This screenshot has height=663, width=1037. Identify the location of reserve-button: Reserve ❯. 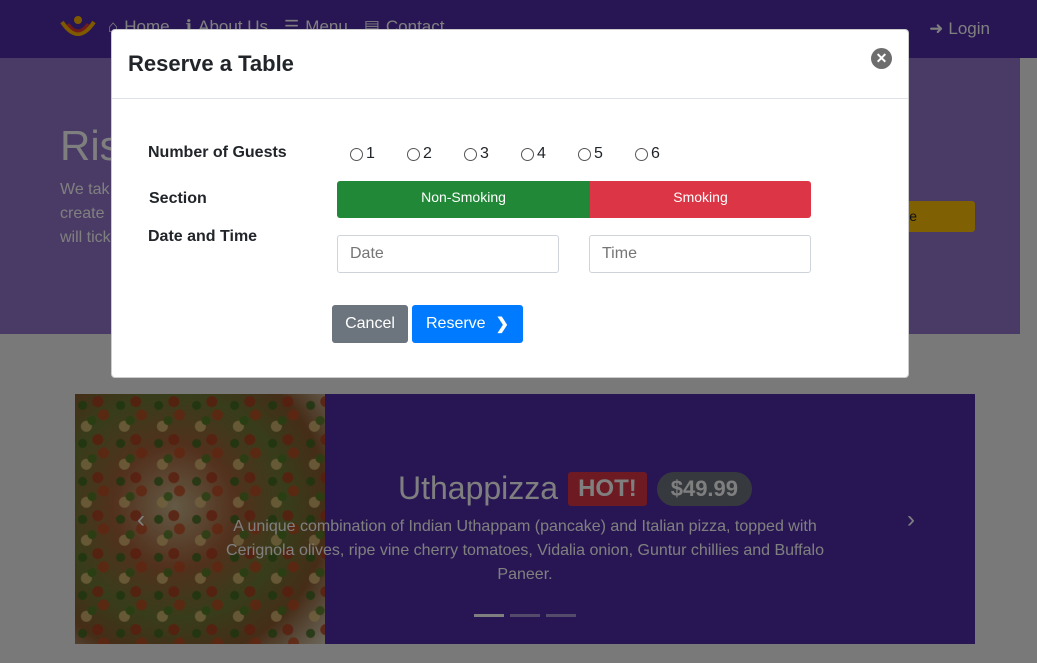
(467, 324).